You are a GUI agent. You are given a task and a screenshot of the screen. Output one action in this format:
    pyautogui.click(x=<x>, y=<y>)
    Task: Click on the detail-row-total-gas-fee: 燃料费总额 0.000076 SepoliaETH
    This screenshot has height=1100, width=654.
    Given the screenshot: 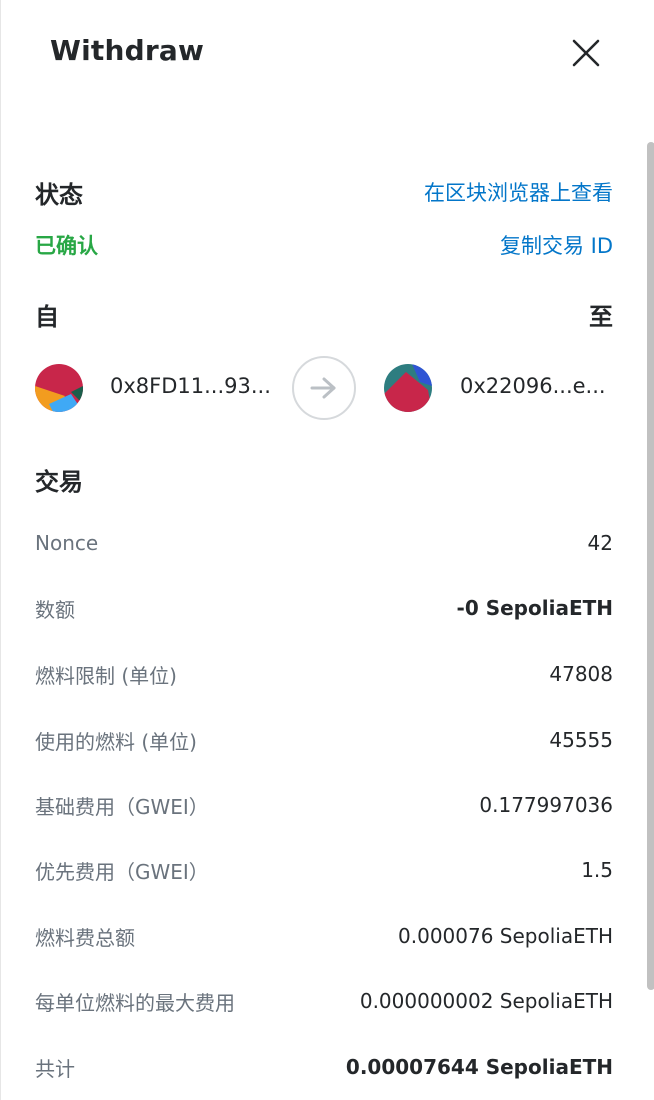 What is the action you would take?
    pyautogui.click(x=324, y=936)
    